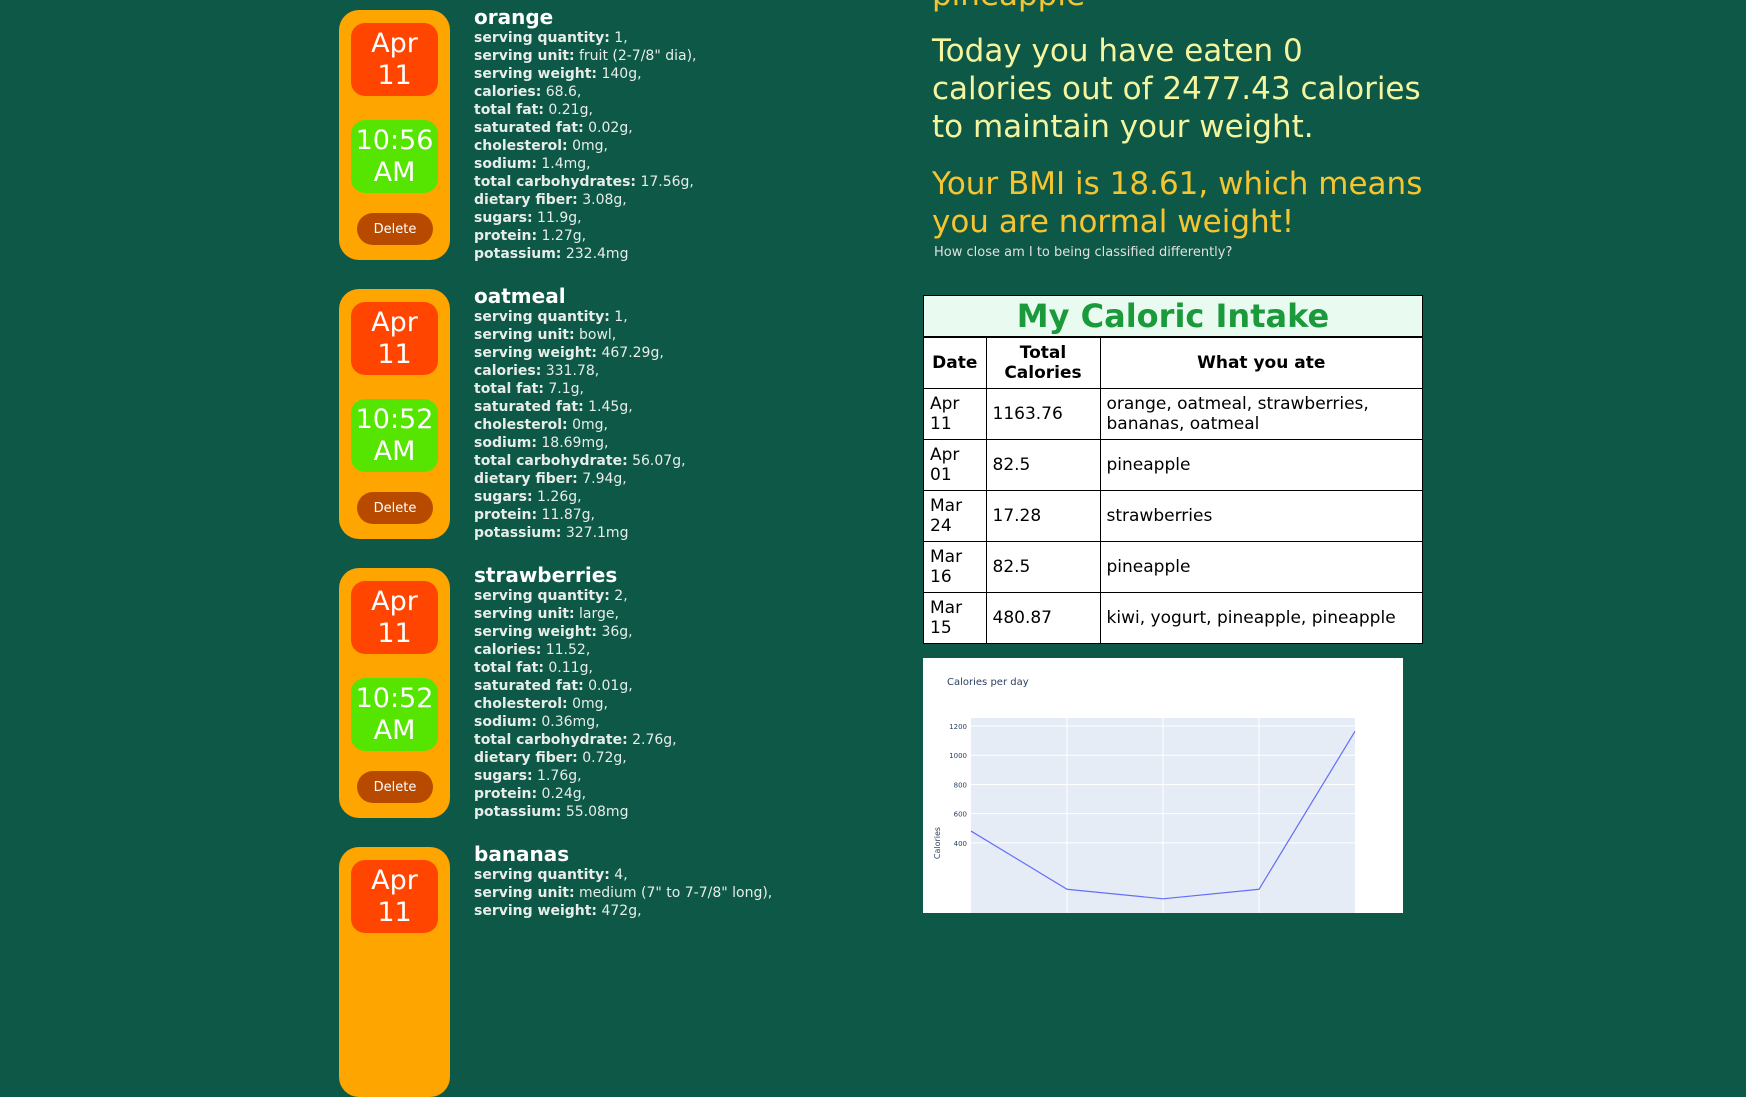 The width and height of the screenshot is (1746, 1097). I want to click on nutrient-value: 55.08mg, so click(595, 812).